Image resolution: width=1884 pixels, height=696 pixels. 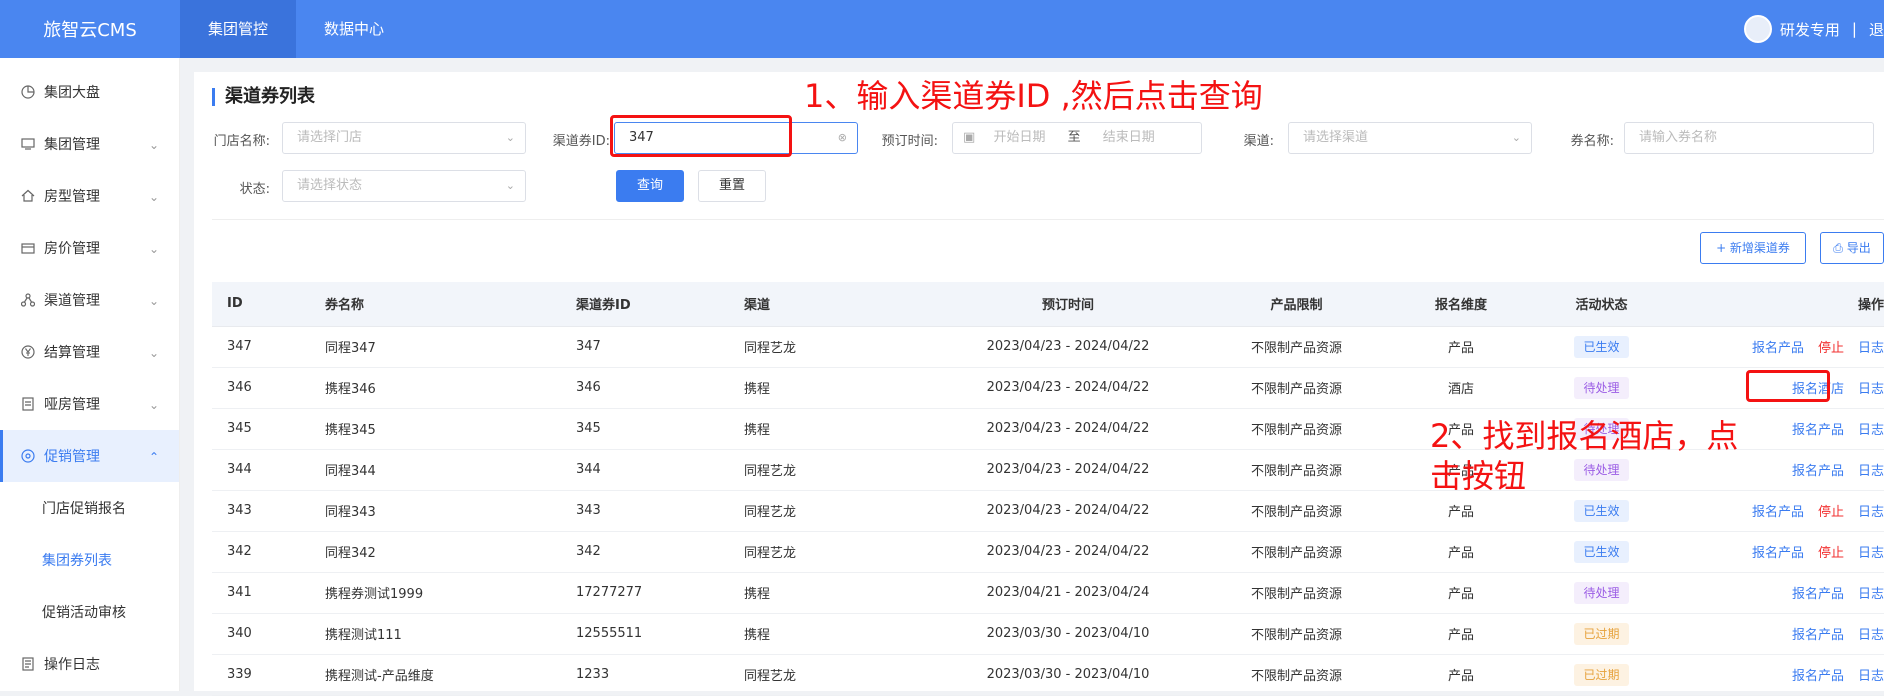 I want to click on cell-coupon-id: 342, so click(x=660, y=552).